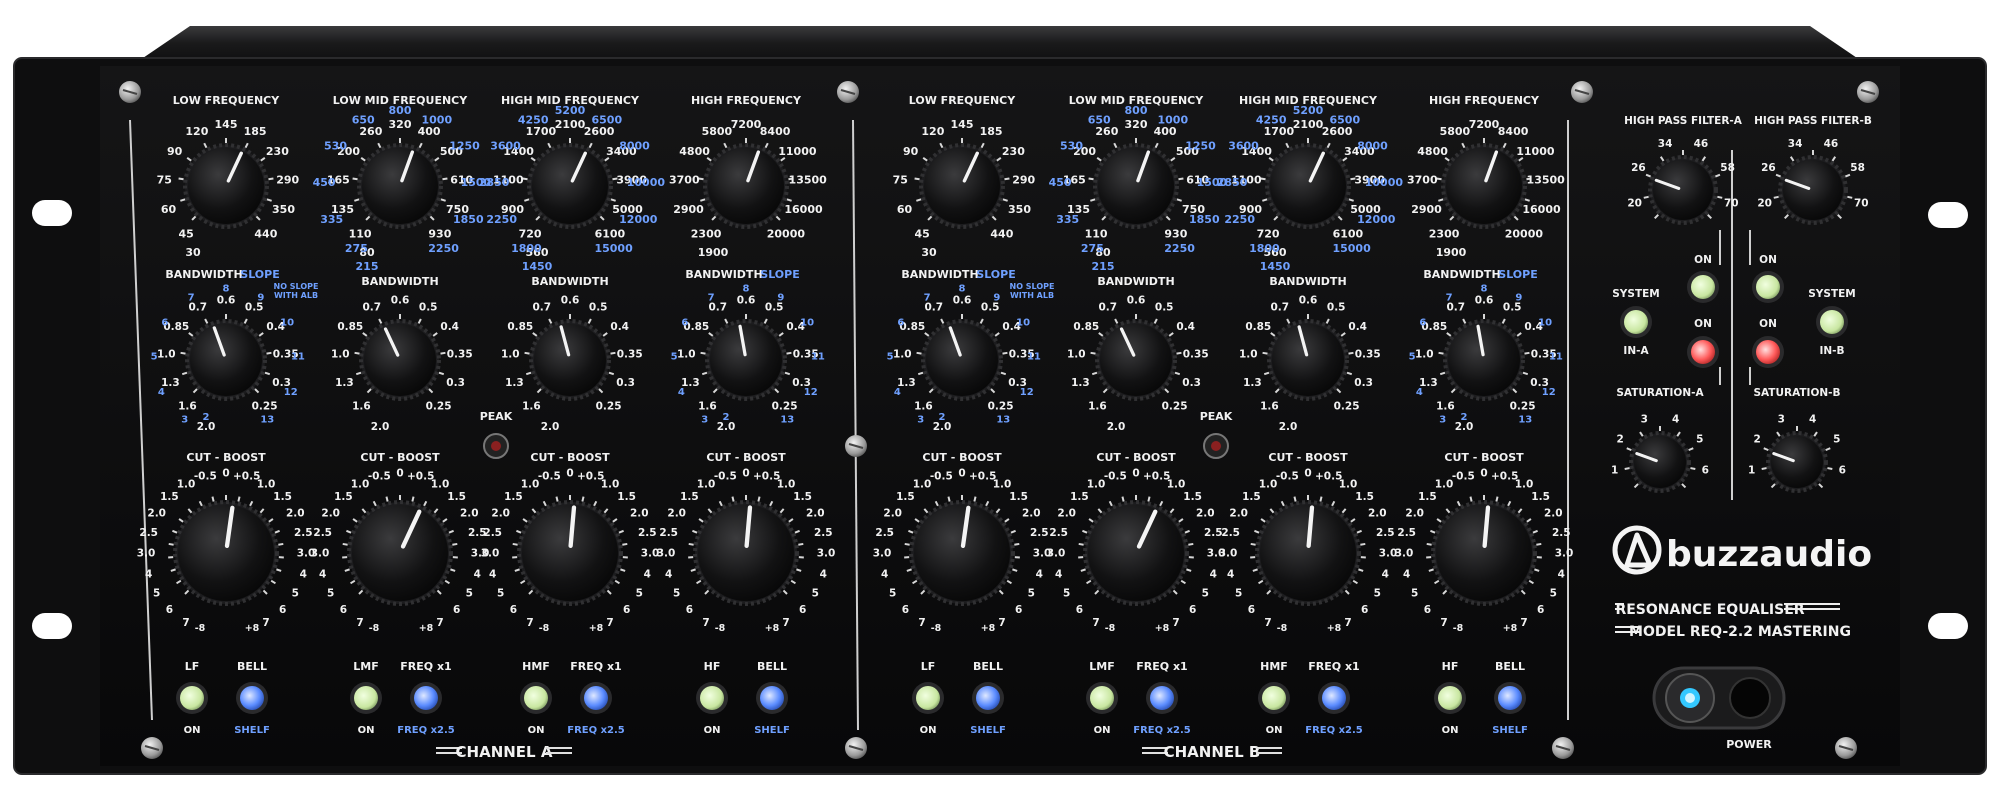 This screenshot has height=792, width=2000. I want to click on sat-a-label: SATURATION-A, so click(1660, 393).